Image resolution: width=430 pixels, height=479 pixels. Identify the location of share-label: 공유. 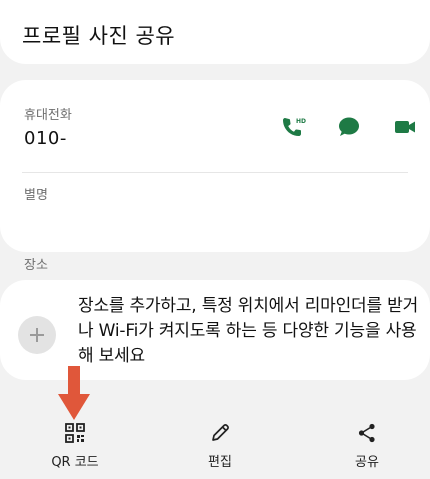
(367, 462).